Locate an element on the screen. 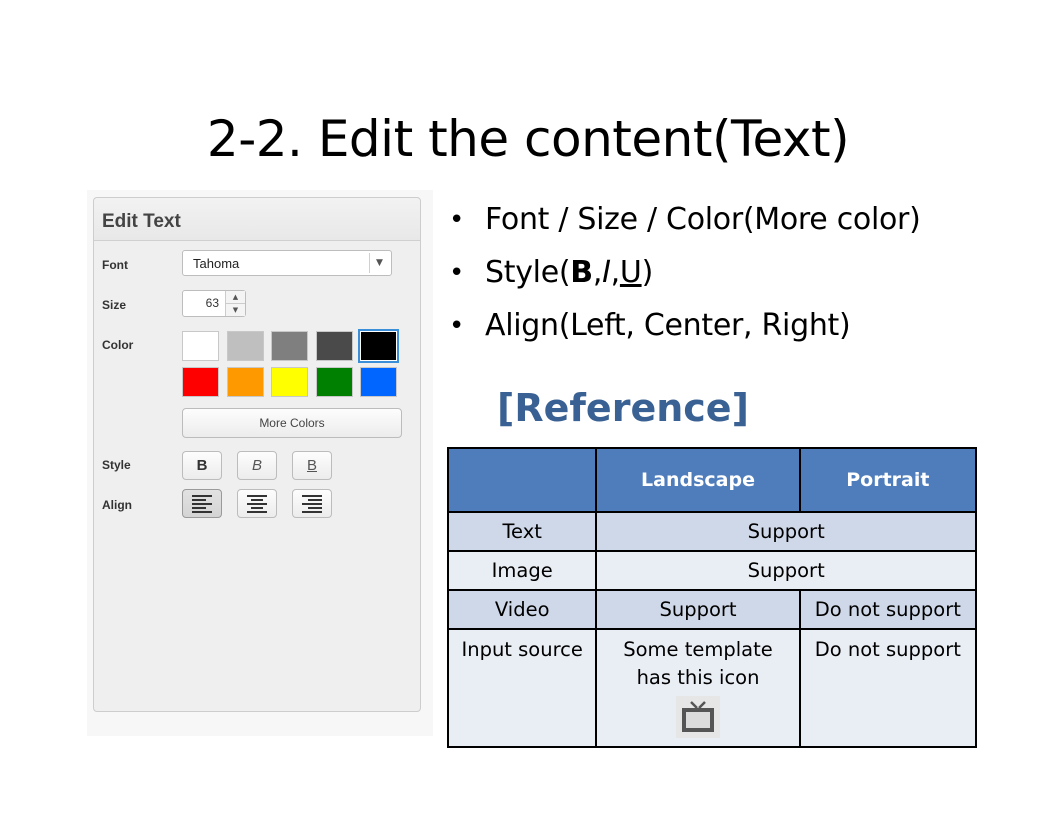 Image resolution: width=1056 pixels, height=816 pixels. align-center-button is located at coordinates (257, 503).